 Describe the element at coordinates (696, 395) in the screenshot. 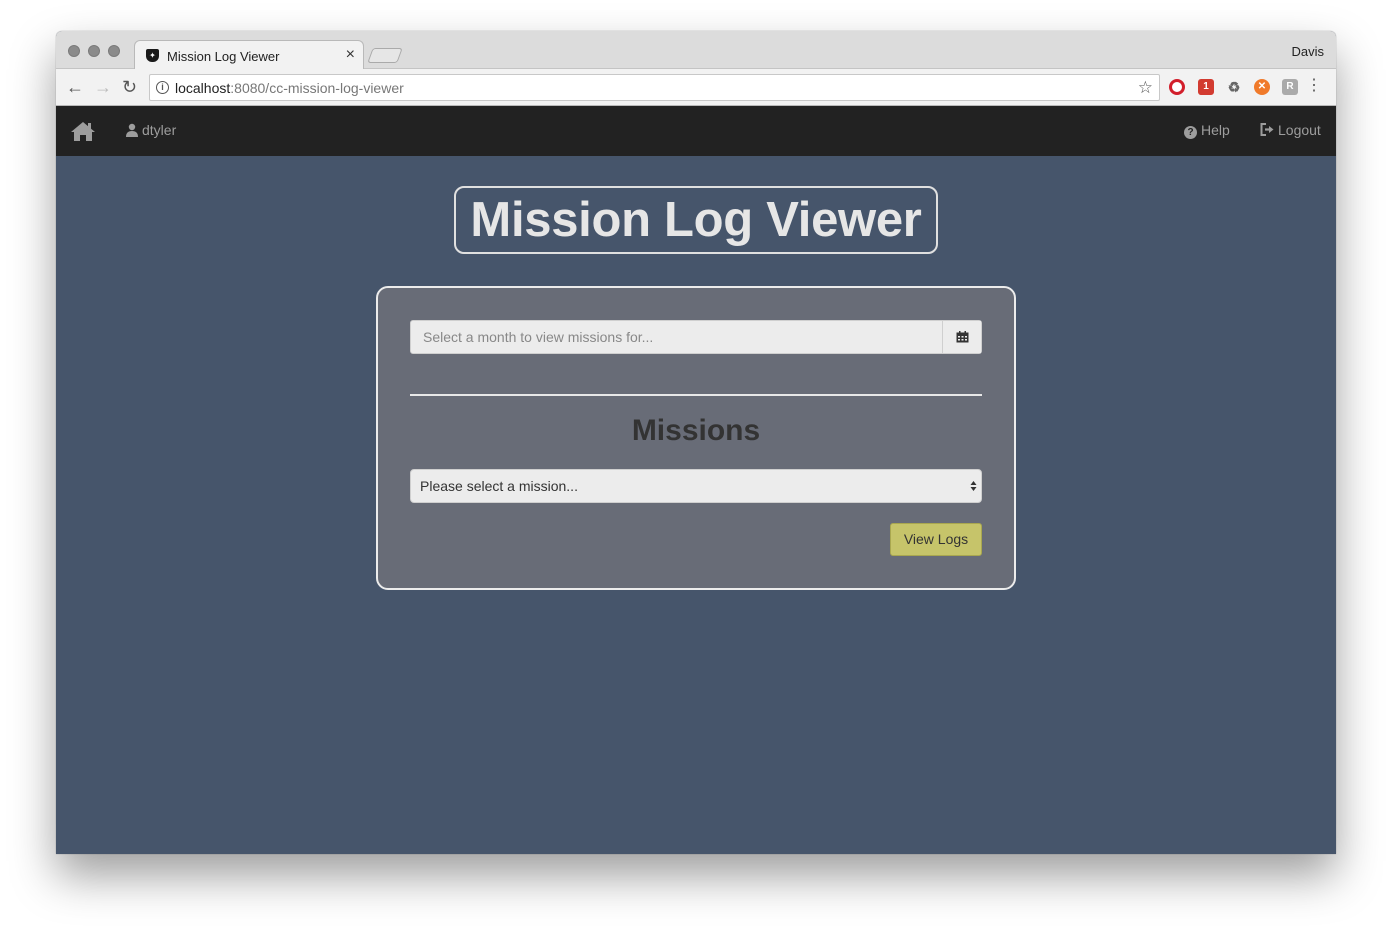

I see `section-divider` at that location.